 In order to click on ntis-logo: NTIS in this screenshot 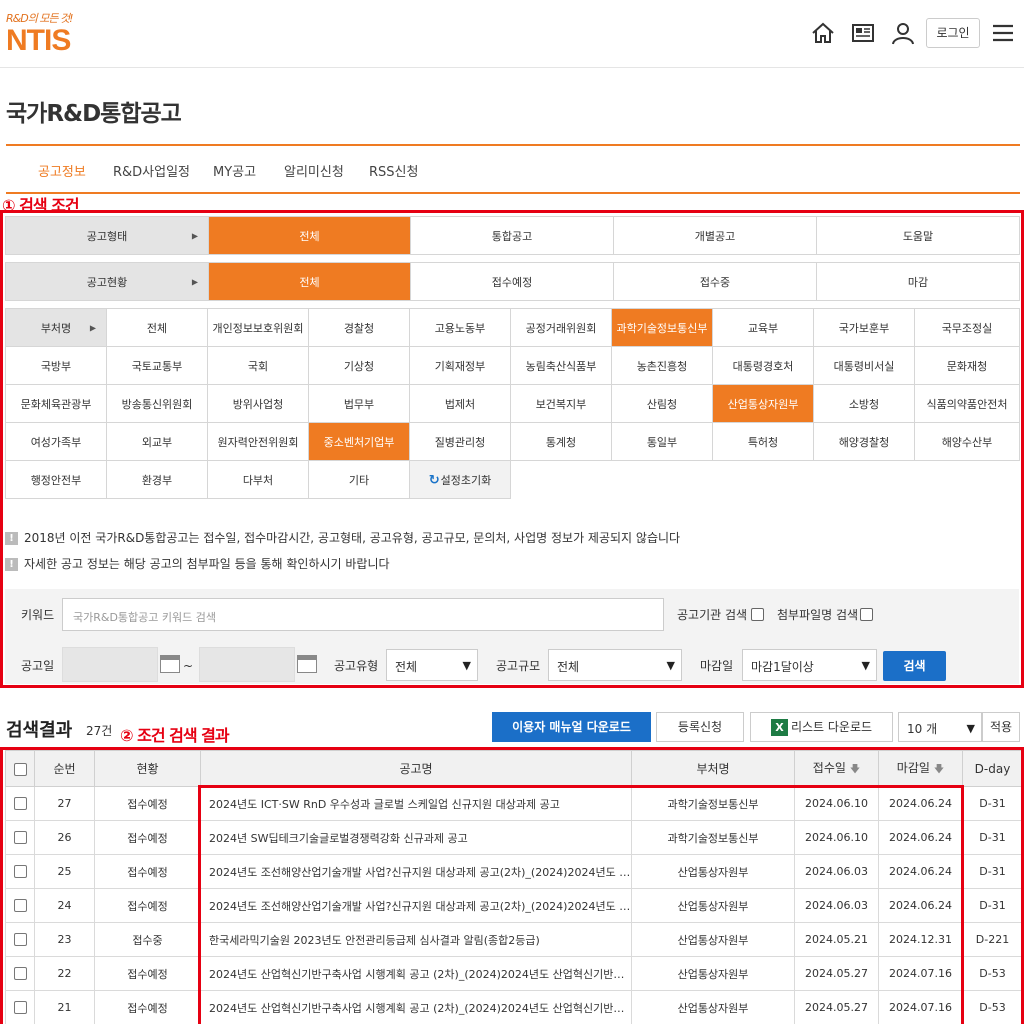, I will do `click(38, 41)`.